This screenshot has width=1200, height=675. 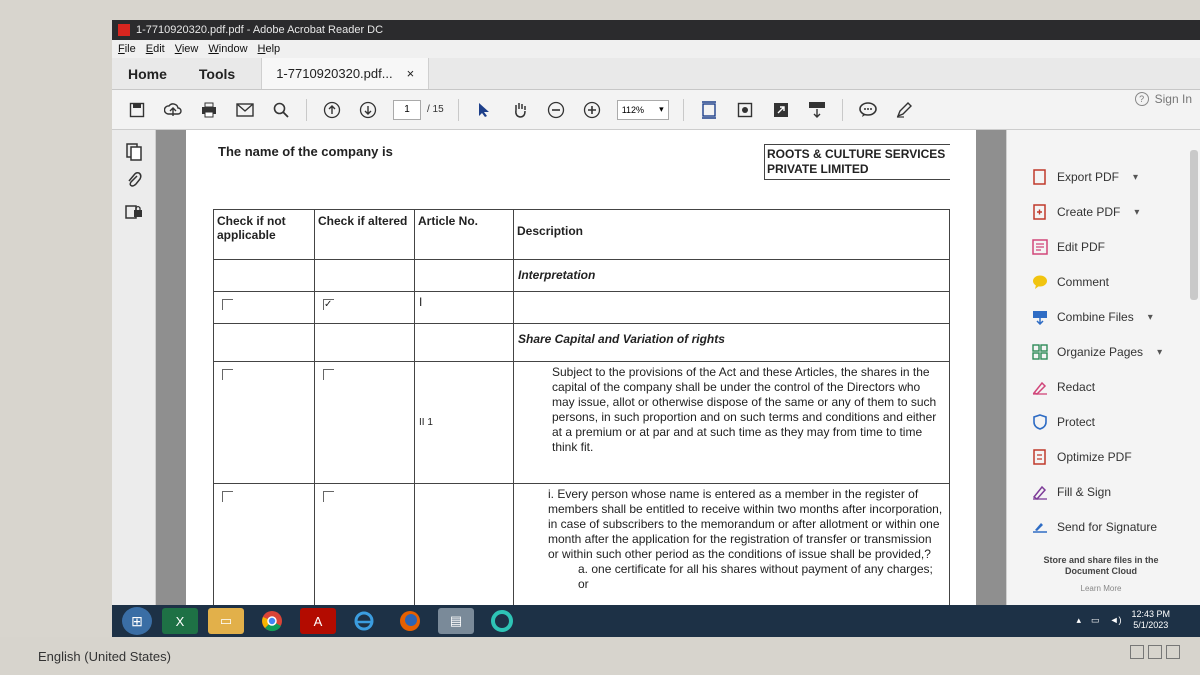 What do you see at coordinates (1194, 225) in the screenshot?
I see `tools-pane-scrollbar` at bounding box center [1194, 225].